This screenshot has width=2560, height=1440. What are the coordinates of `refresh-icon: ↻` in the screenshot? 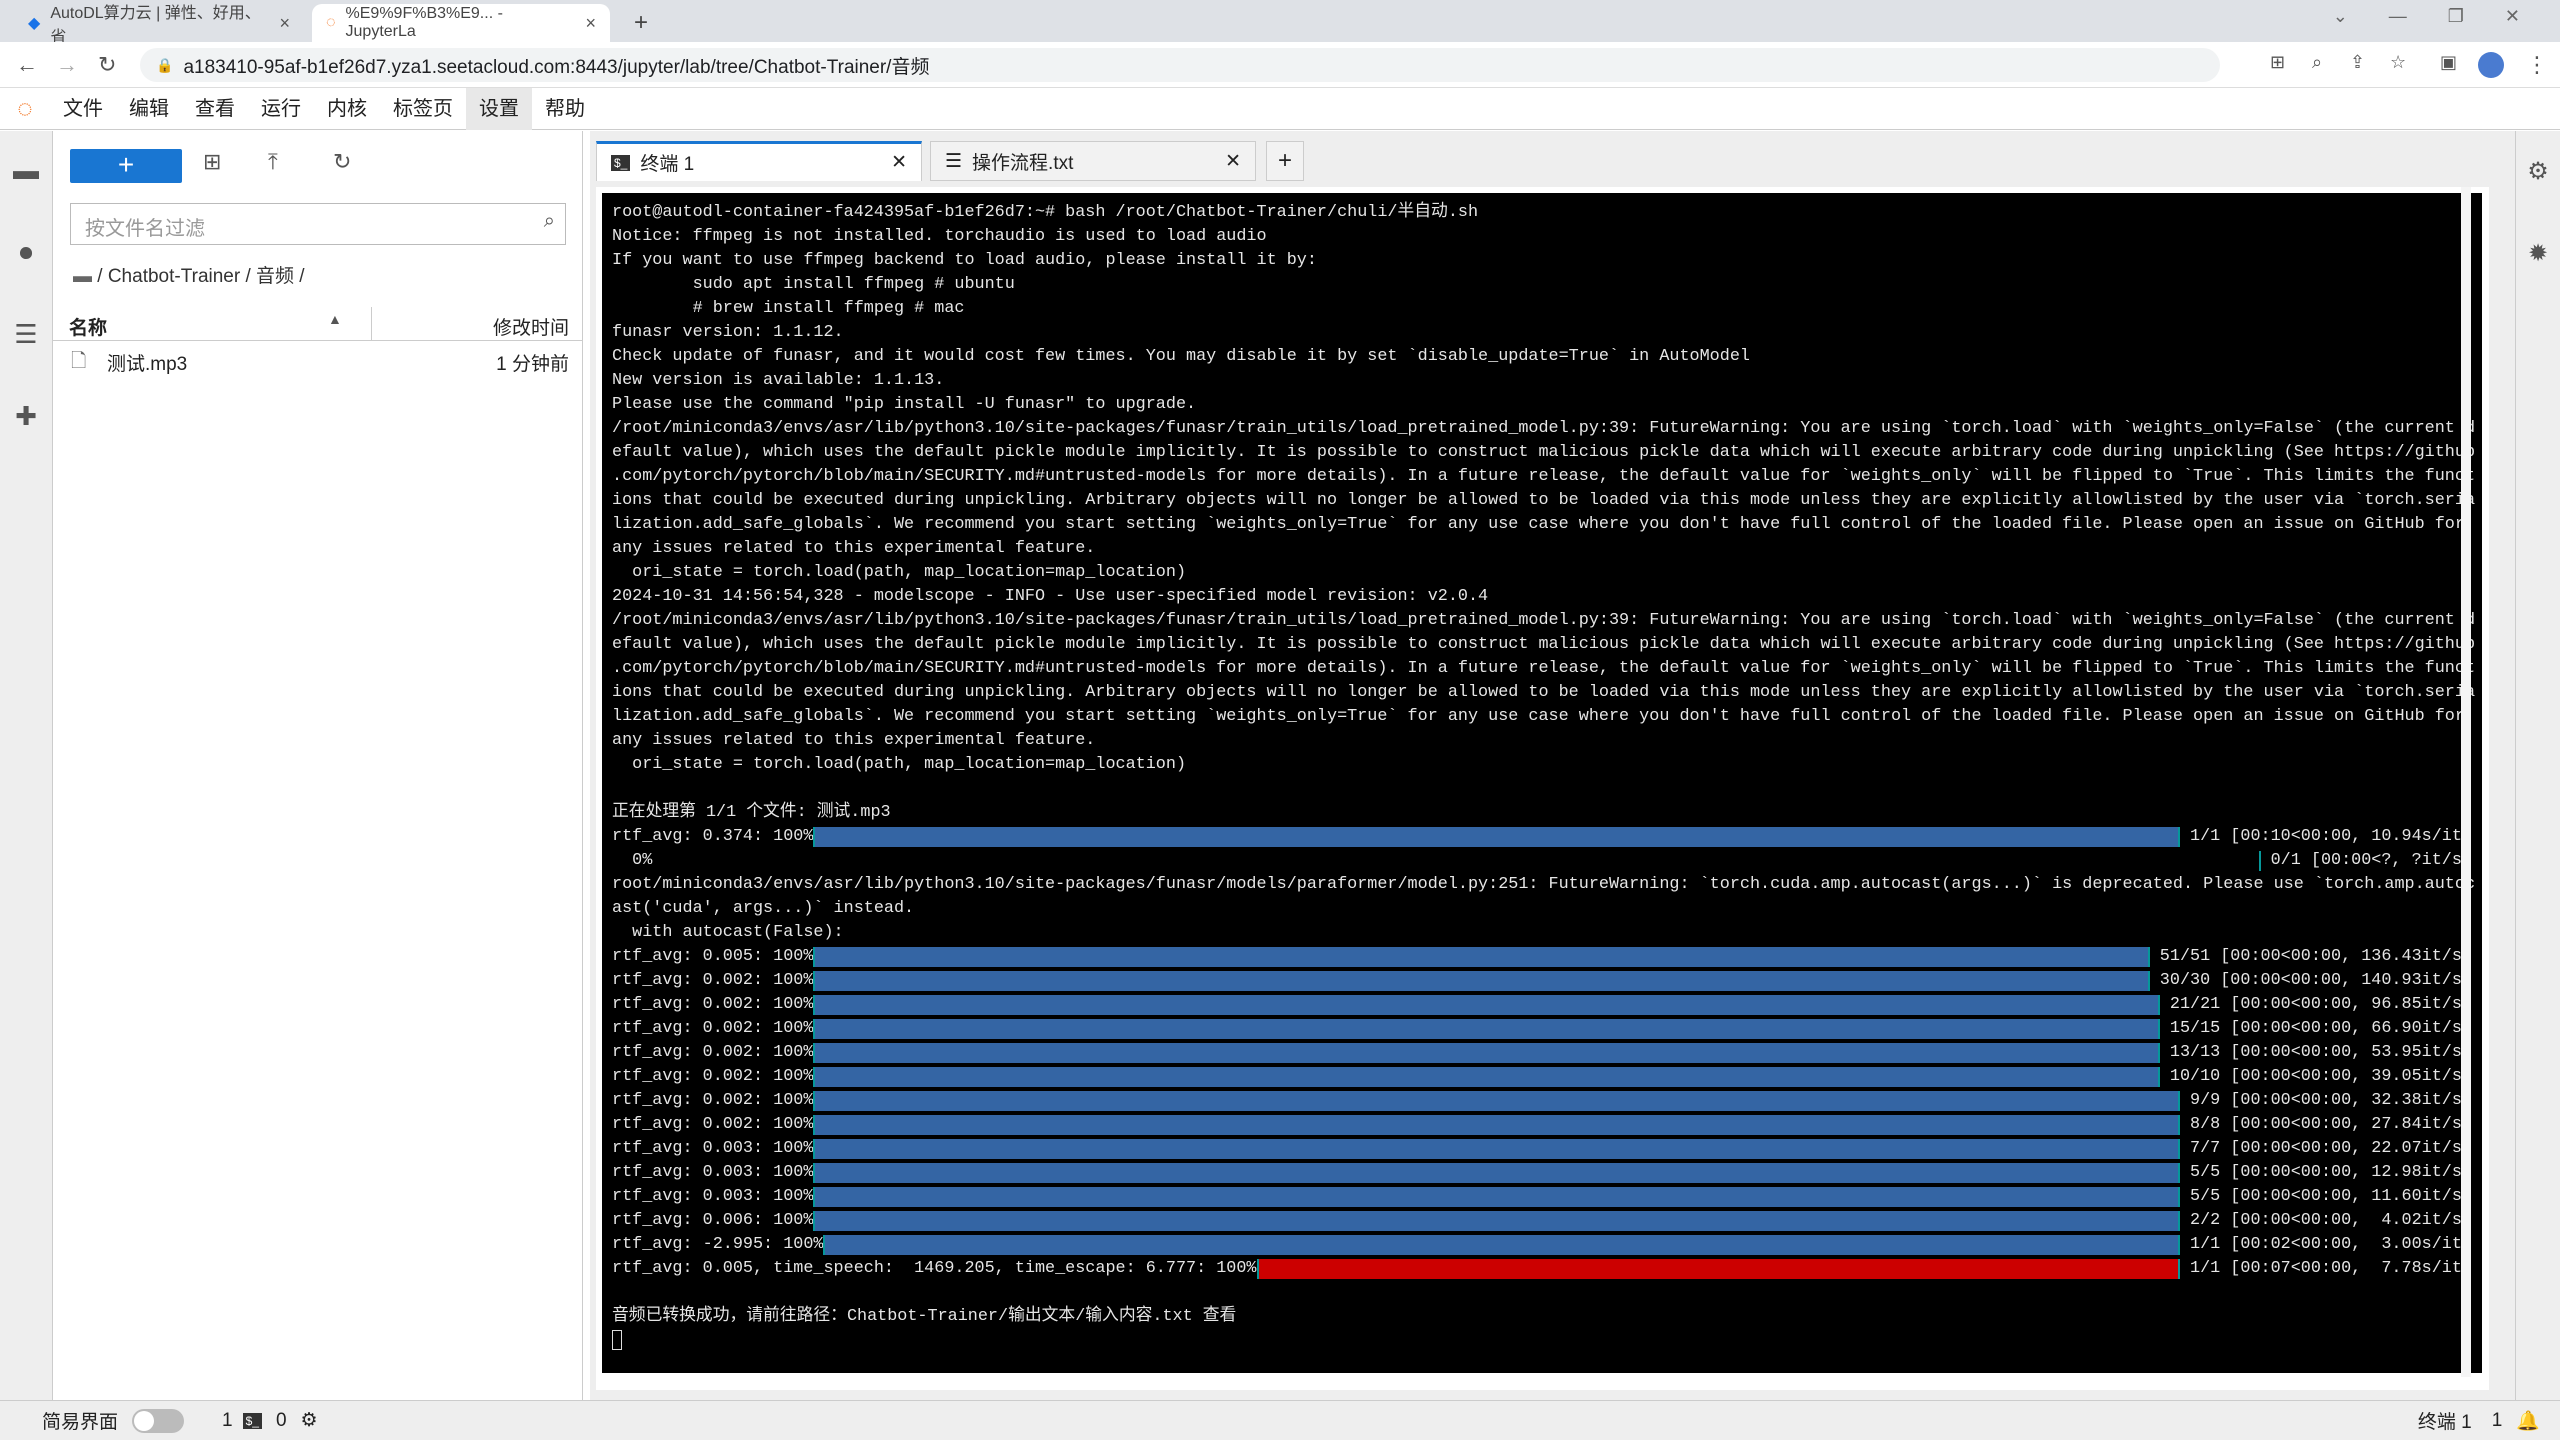 It's located at (342, 162).